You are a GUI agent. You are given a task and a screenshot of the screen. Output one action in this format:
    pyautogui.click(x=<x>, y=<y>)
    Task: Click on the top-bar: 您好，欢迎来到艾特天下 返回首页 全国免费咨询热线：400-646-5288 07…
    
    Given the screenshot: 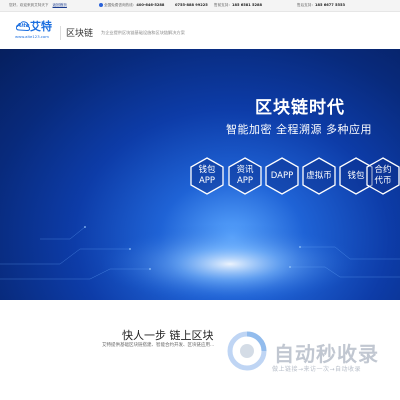 What is the action you would take?
    pyautogui.click(x=200, y=6)
    